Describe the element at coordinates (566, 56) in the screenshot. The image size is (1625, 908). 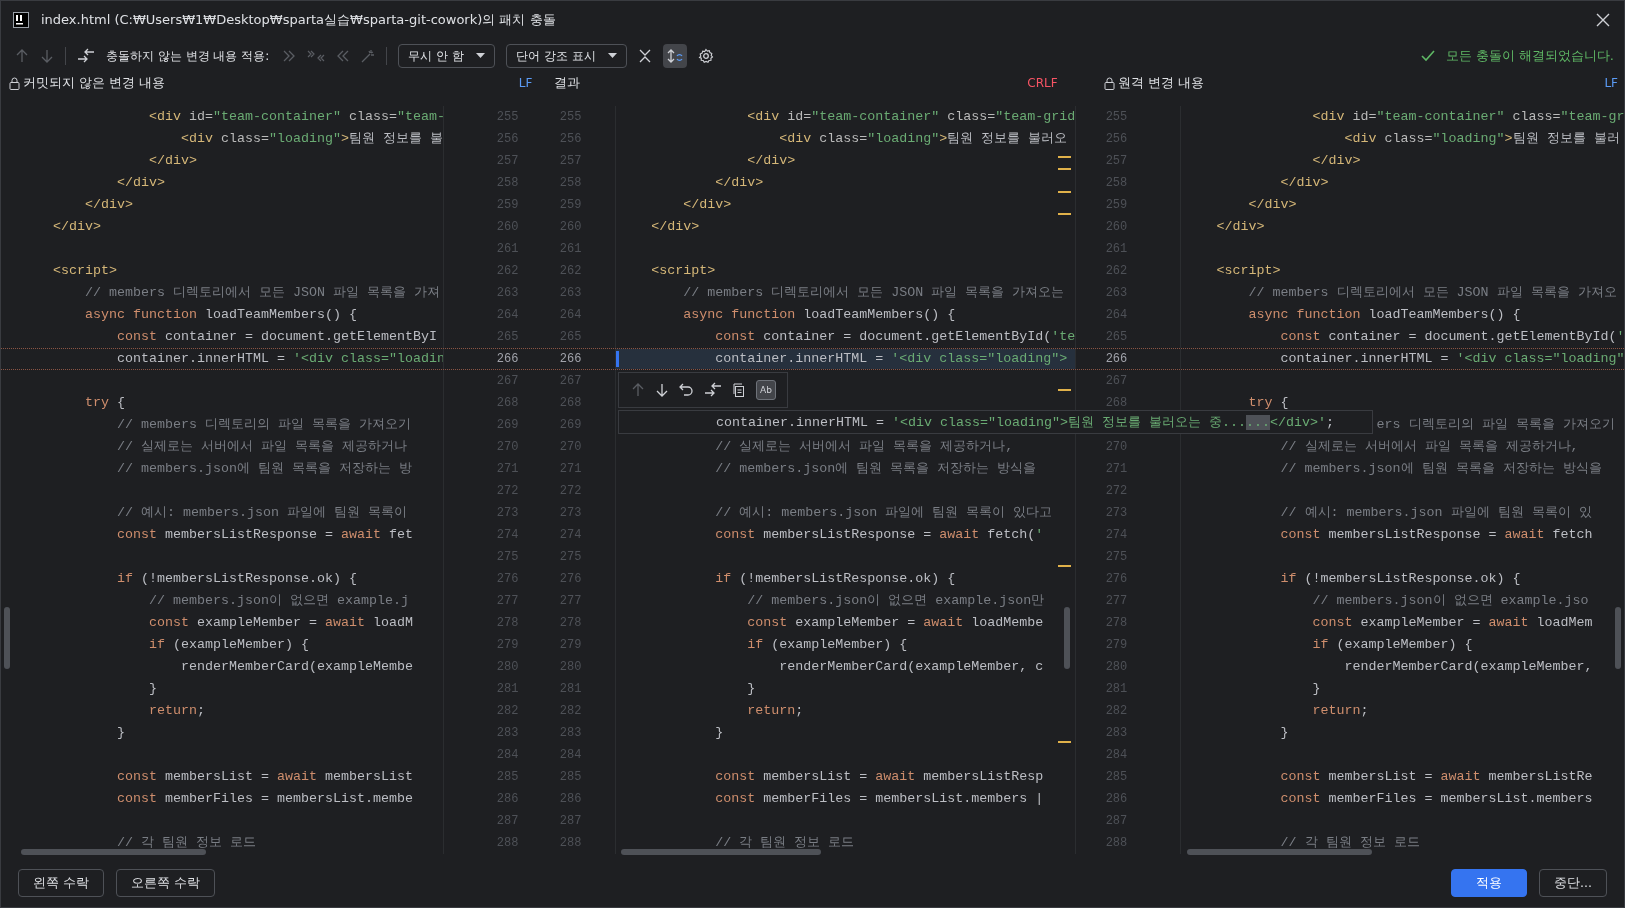
I see `dropdown: 단어 강조 표시` at that location.